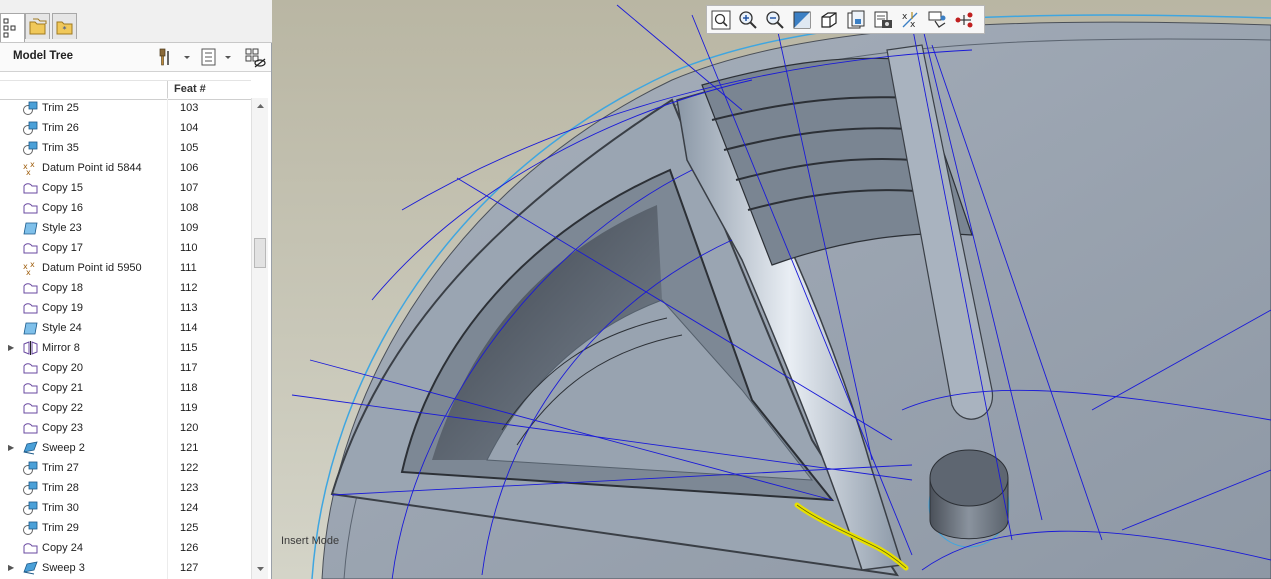 The image size is (1271, 579). Describe the element at coordinates (62, 248) in the screenshot. I see `feature-name: Copy 17` at that location.